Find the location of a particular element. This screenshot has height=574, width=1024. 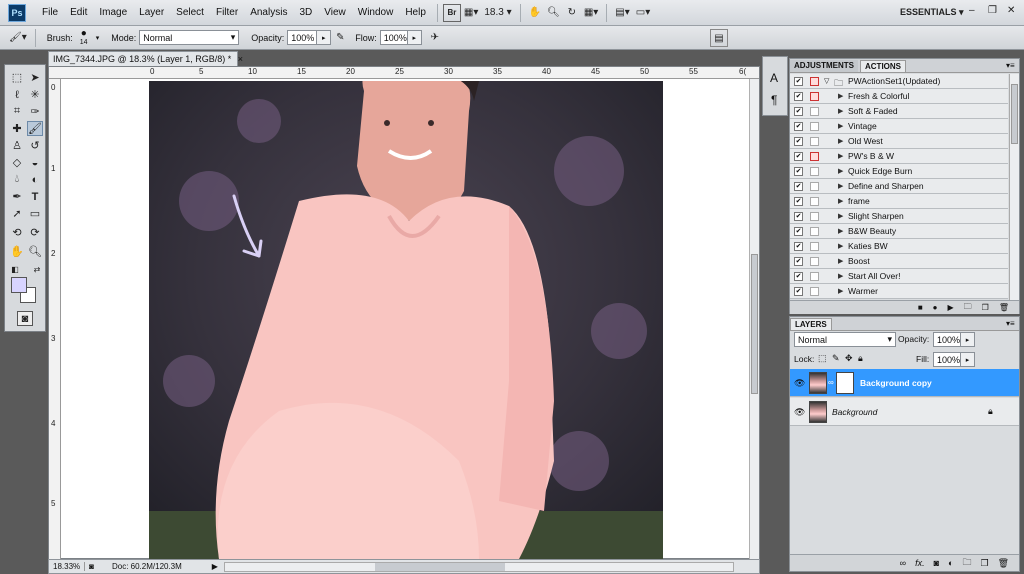

action-item: ✔ ▶ B&W Beauty is located at coordinates (899, 231).